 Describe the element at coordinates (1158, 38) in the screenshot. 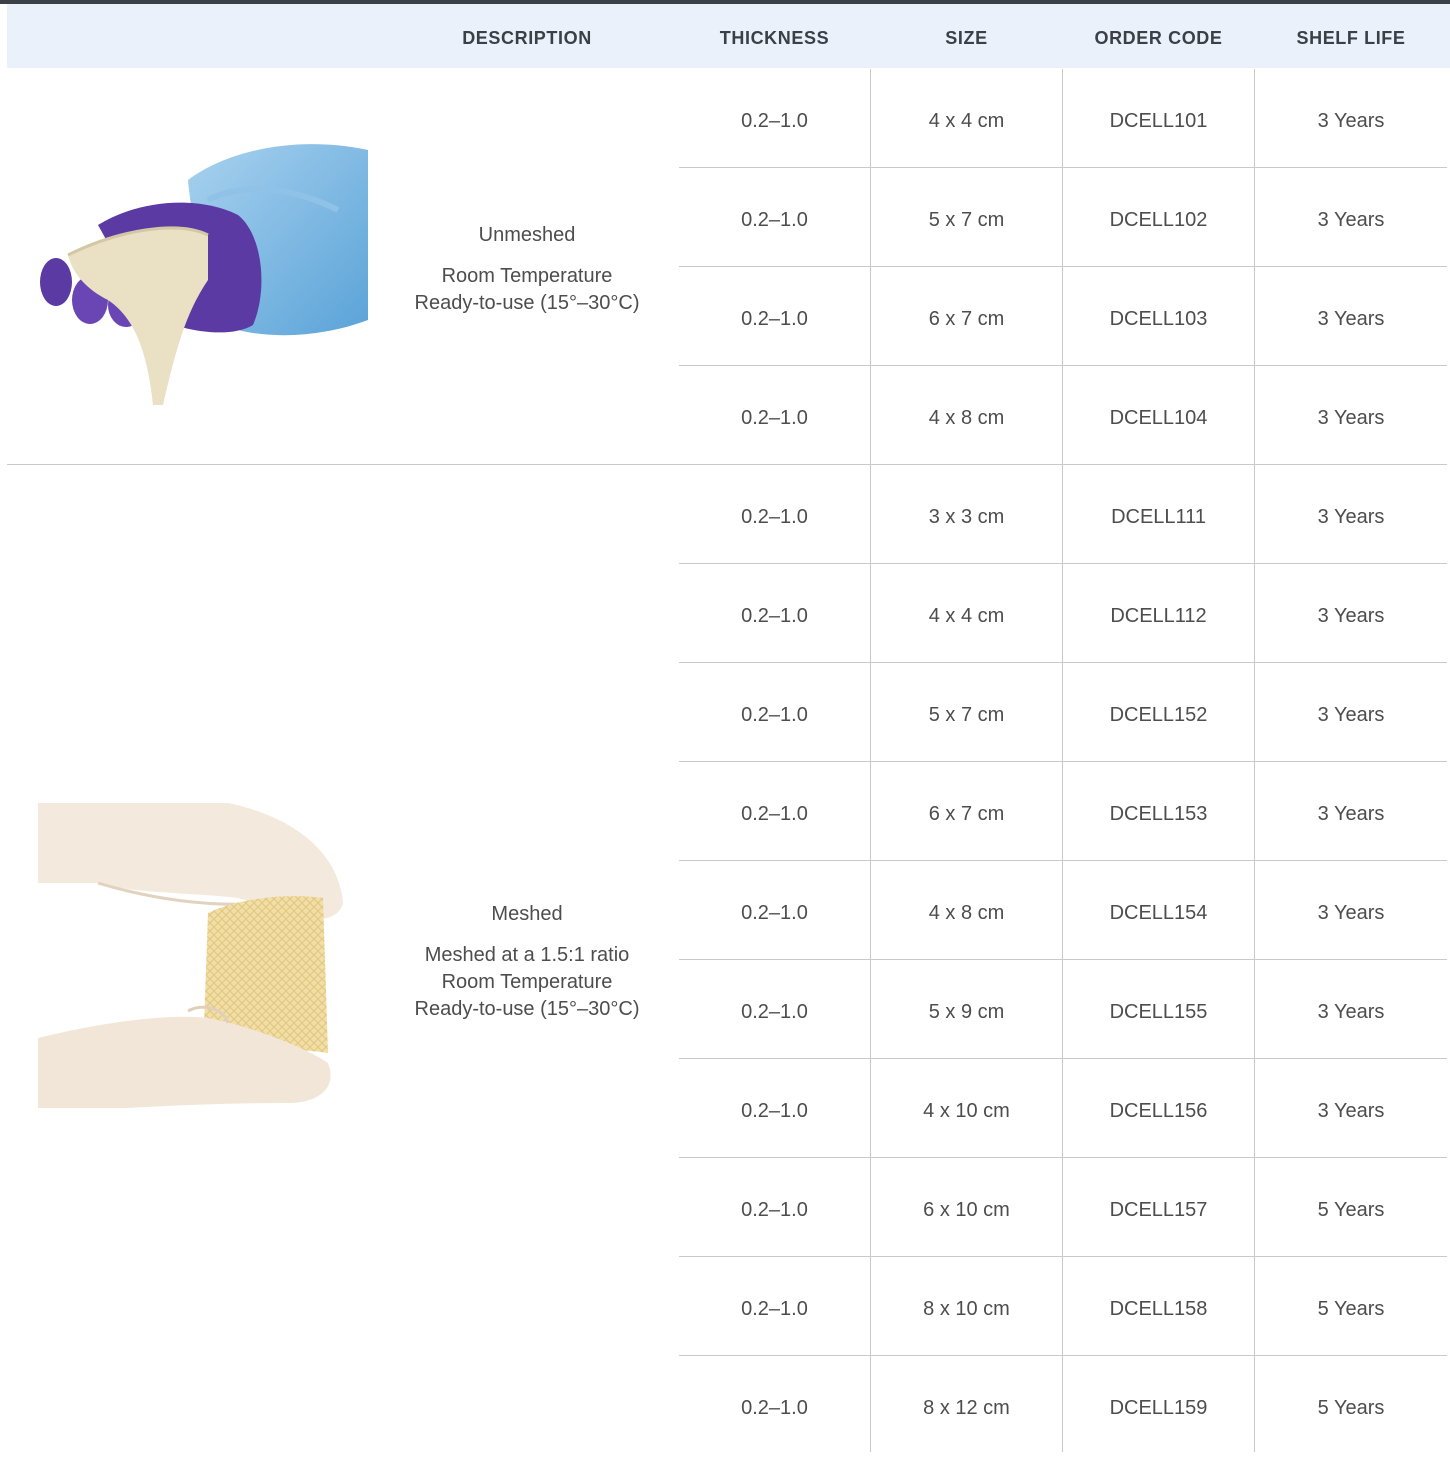

I see `header-order-code: ORDER CODE` at that location.